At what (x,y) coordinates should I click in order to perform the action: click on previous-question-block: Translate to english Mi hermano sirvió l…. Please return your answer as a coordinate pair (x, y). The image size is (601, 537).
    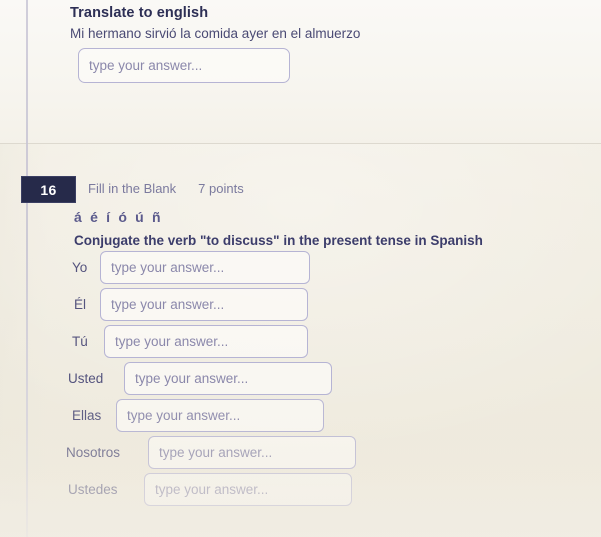
    Looking at the image, I should click on (305, 23).